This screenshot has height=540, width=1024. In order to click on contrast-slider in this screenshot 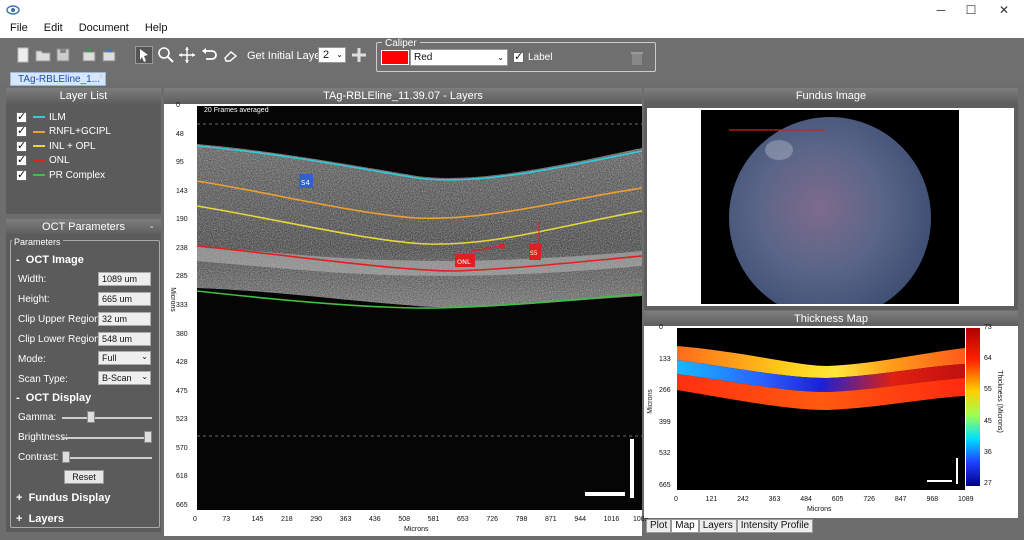, I will do `click(107, 458)`.